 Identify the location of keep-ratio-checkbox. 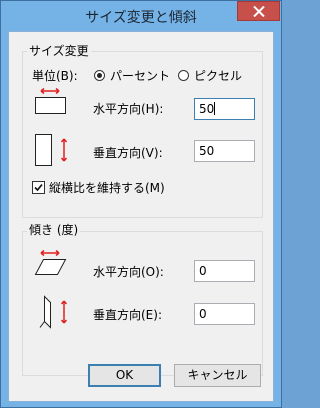
(38, 187).